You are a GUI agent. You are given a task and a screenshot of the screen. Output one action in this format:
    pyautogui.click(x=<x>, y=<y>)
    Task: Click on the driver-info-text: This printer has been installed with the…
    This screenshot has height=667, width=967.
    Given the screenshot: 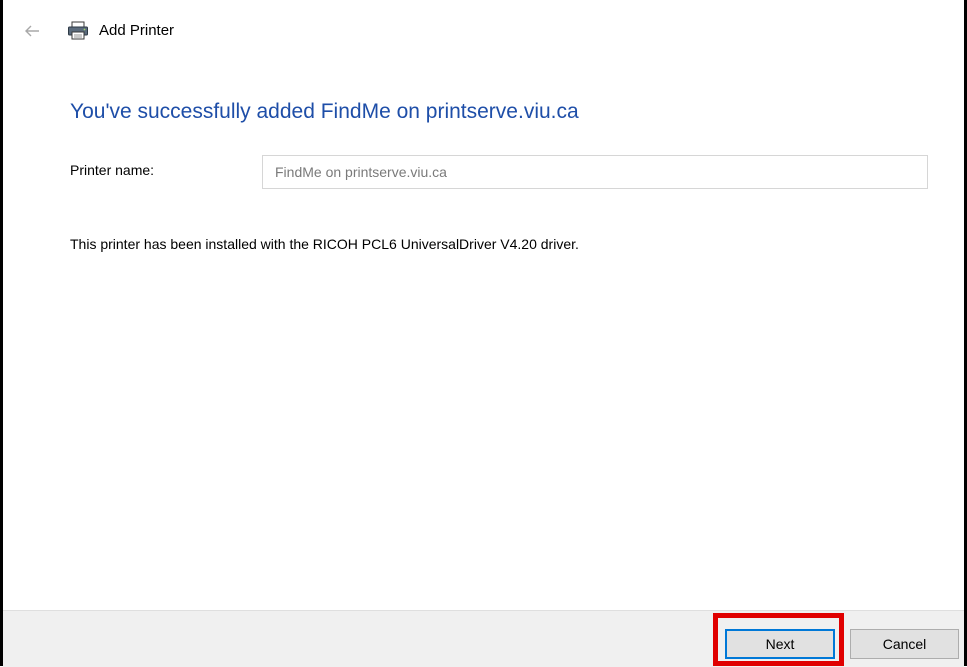 What is the action you would take?
    pyautogui.click(x=324, y=244)
    